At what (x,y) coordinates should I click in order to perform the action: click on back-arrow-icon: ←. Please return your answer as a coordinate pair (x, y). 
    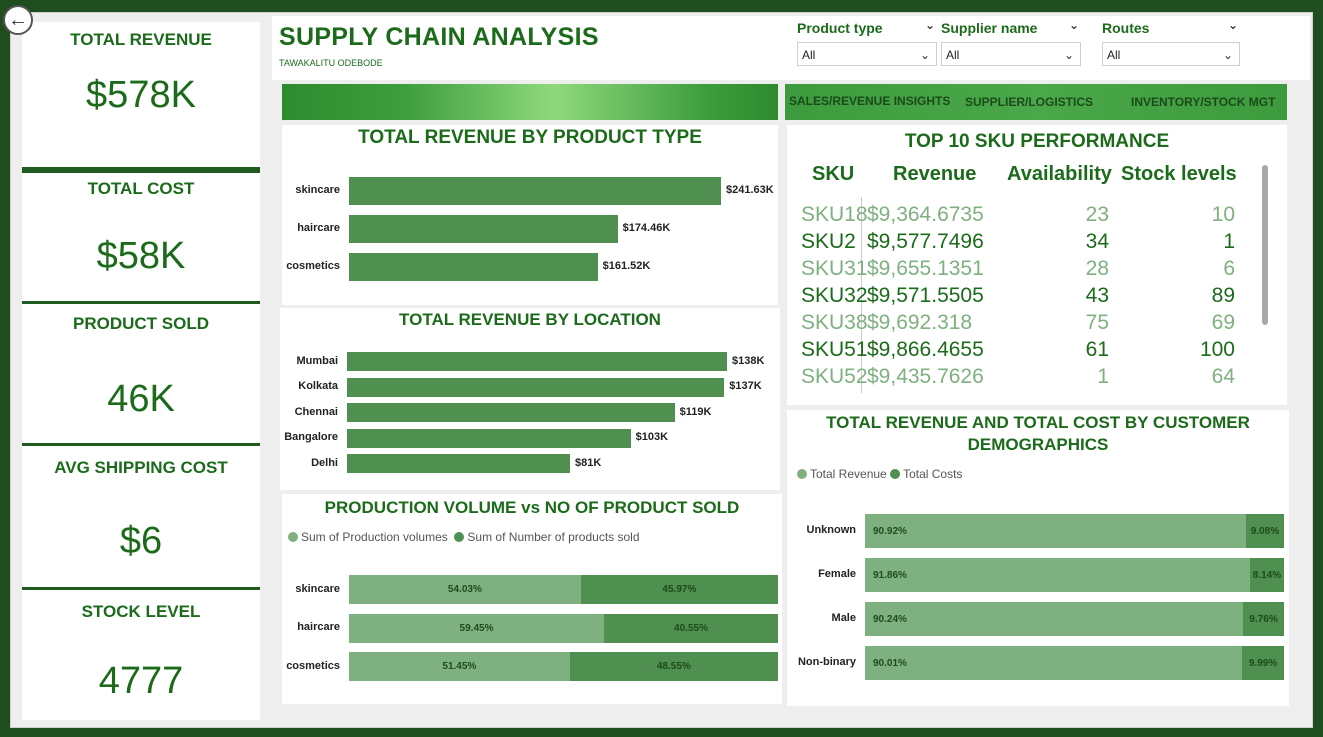
    Looking at the image, I should click on (18, 20).